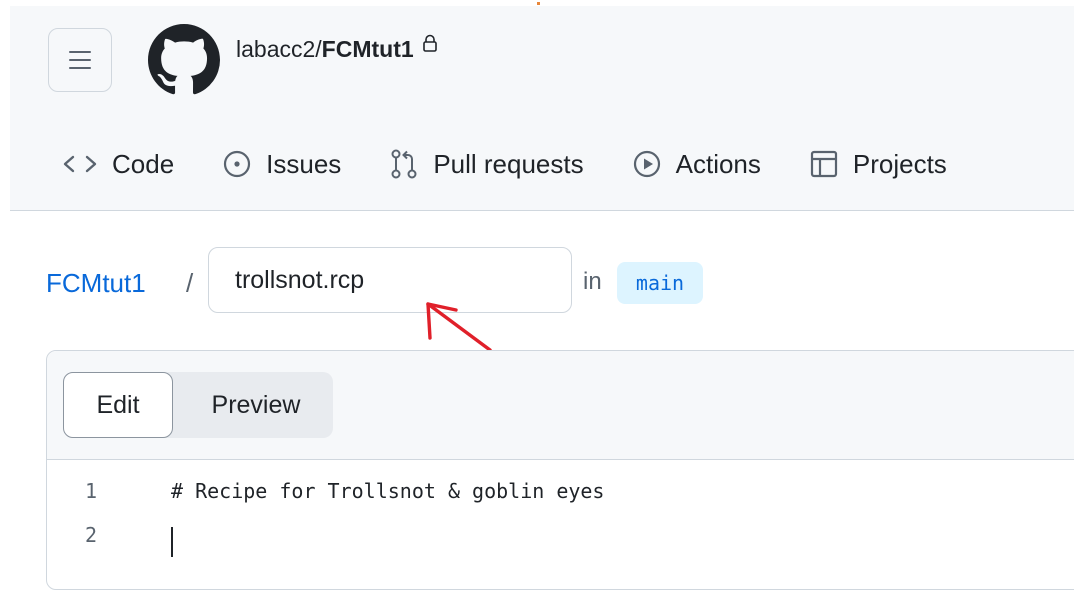 The height and width of the screenshot is (590, 1074). What do you see at coordinates (899, 163) in the screenshot?
I see `tab-projects-label: Projects` at bounding box center [899, 163].